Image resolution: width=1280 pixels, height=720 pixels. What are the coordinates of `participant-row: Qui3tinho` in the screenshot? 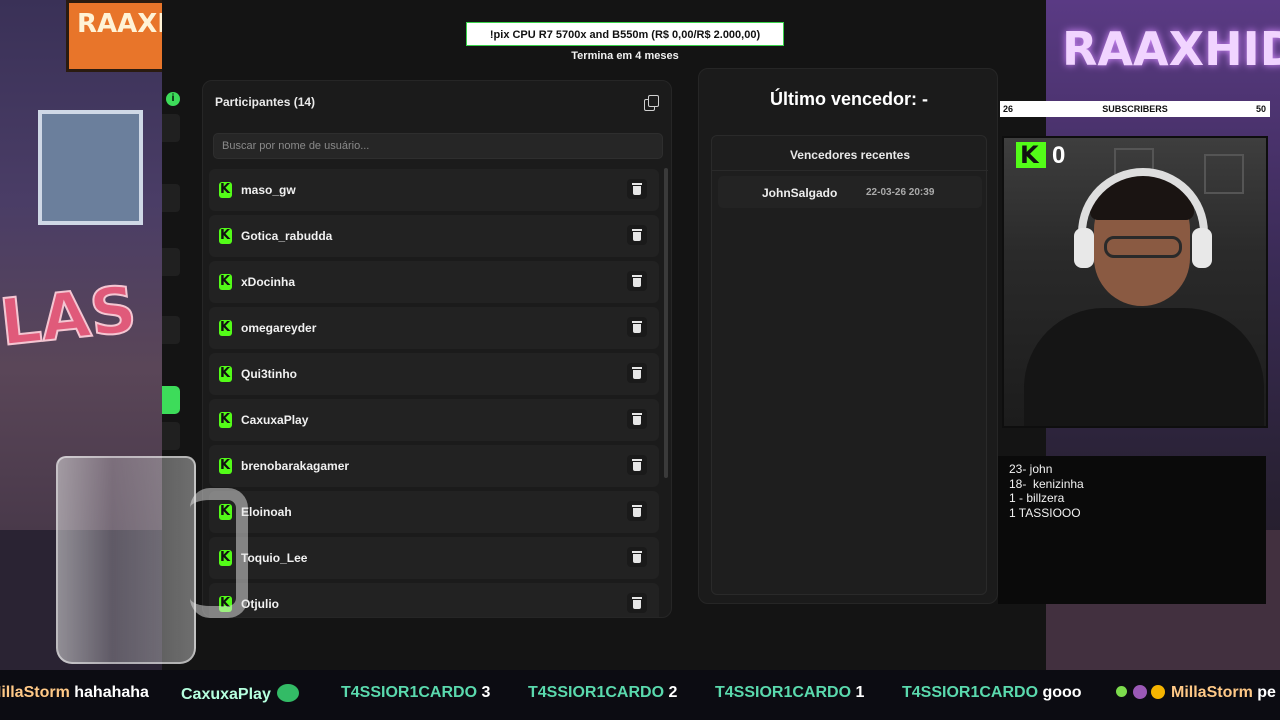 It's located at (434, 374).